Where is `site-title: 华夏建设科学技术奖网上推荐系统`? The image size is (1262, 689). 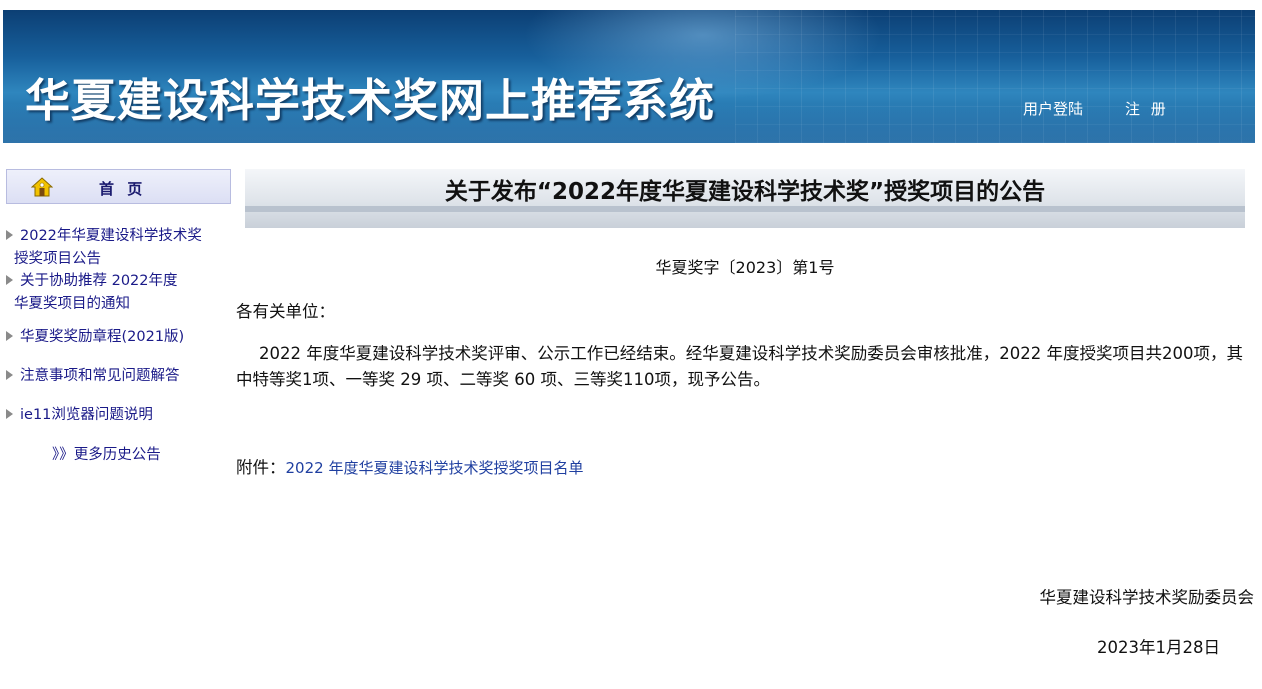 site-title: 华夏建设科学技术奖网上推荐系统 is located at coordinates (370, 100).